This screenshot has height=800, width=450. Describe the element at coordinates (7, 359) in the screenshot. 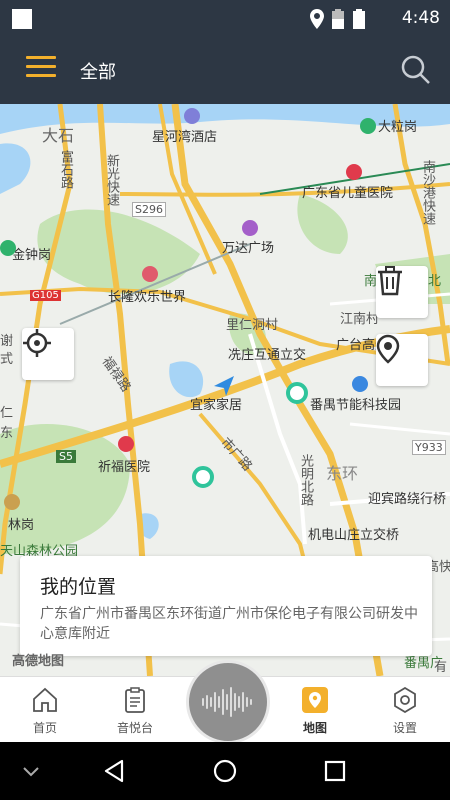

I see `map-label: 式` at that location.